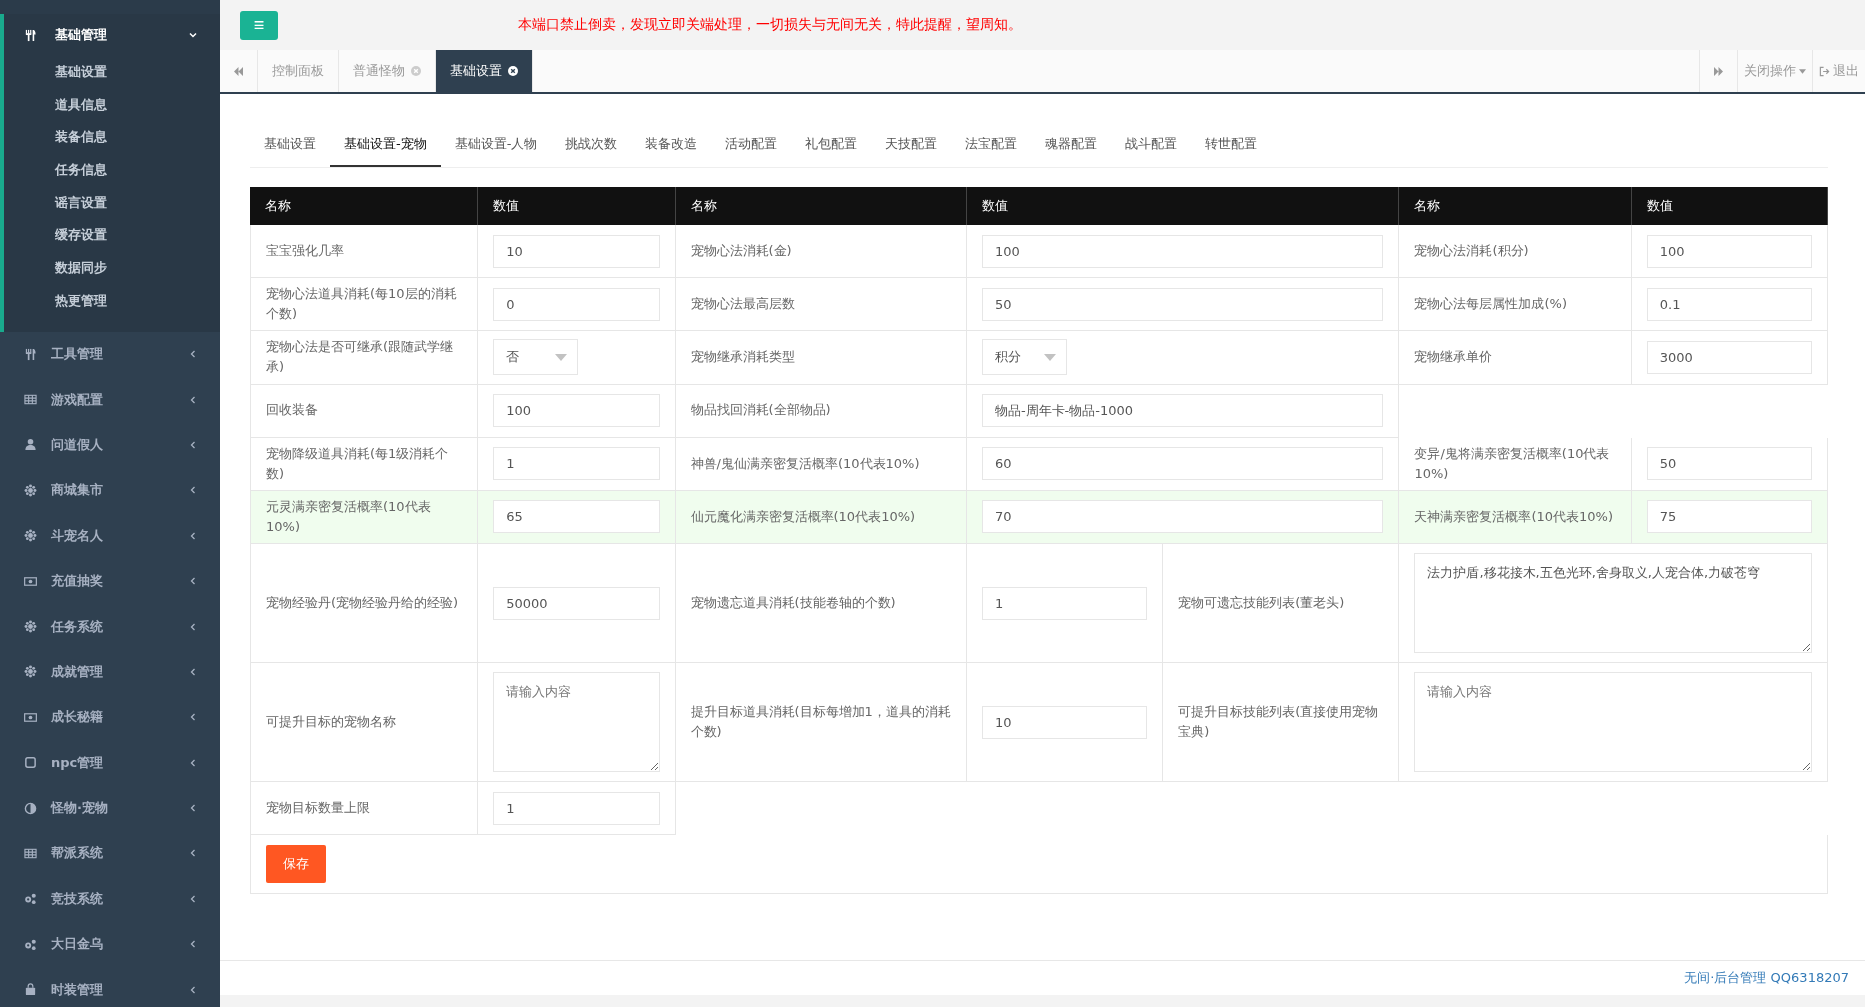 The width and height of the screenshot is (1865, 1007). What do you see at coordinates (1471, 250) in the screenshot?
I see `field-label: 宠物心法消耗(积分)` at bounding box center [1471, 250].